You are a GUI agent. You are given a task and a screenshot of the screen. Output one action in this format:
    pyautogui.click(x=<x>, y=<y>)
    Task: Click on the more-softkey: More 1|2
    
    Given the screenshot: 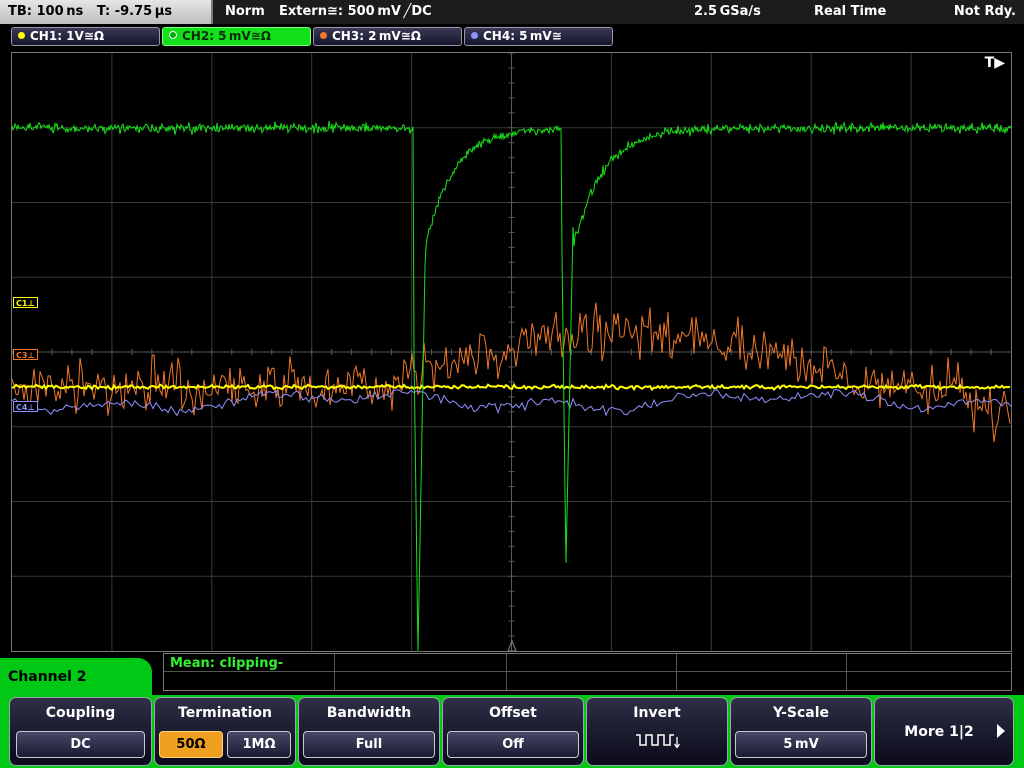 What is the action you would take?
    pyautogui.click(x=944, y=731)
    